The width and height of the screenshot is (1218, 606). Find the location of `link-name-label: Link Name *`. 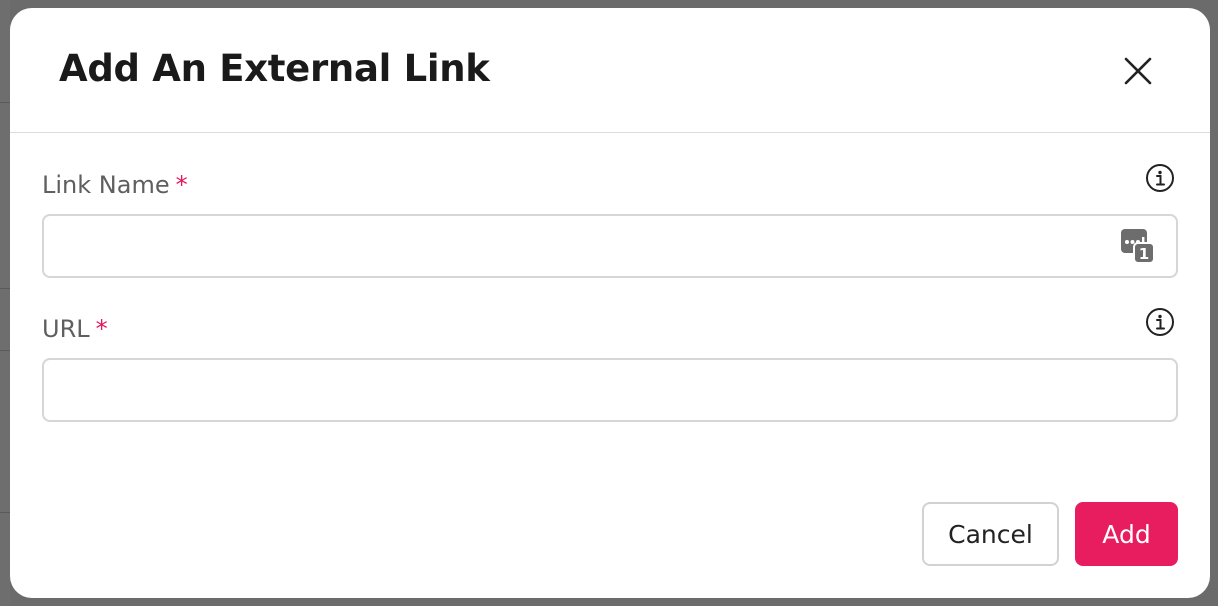

link-name-label: Link Name * is located at coordinates (115, 185).